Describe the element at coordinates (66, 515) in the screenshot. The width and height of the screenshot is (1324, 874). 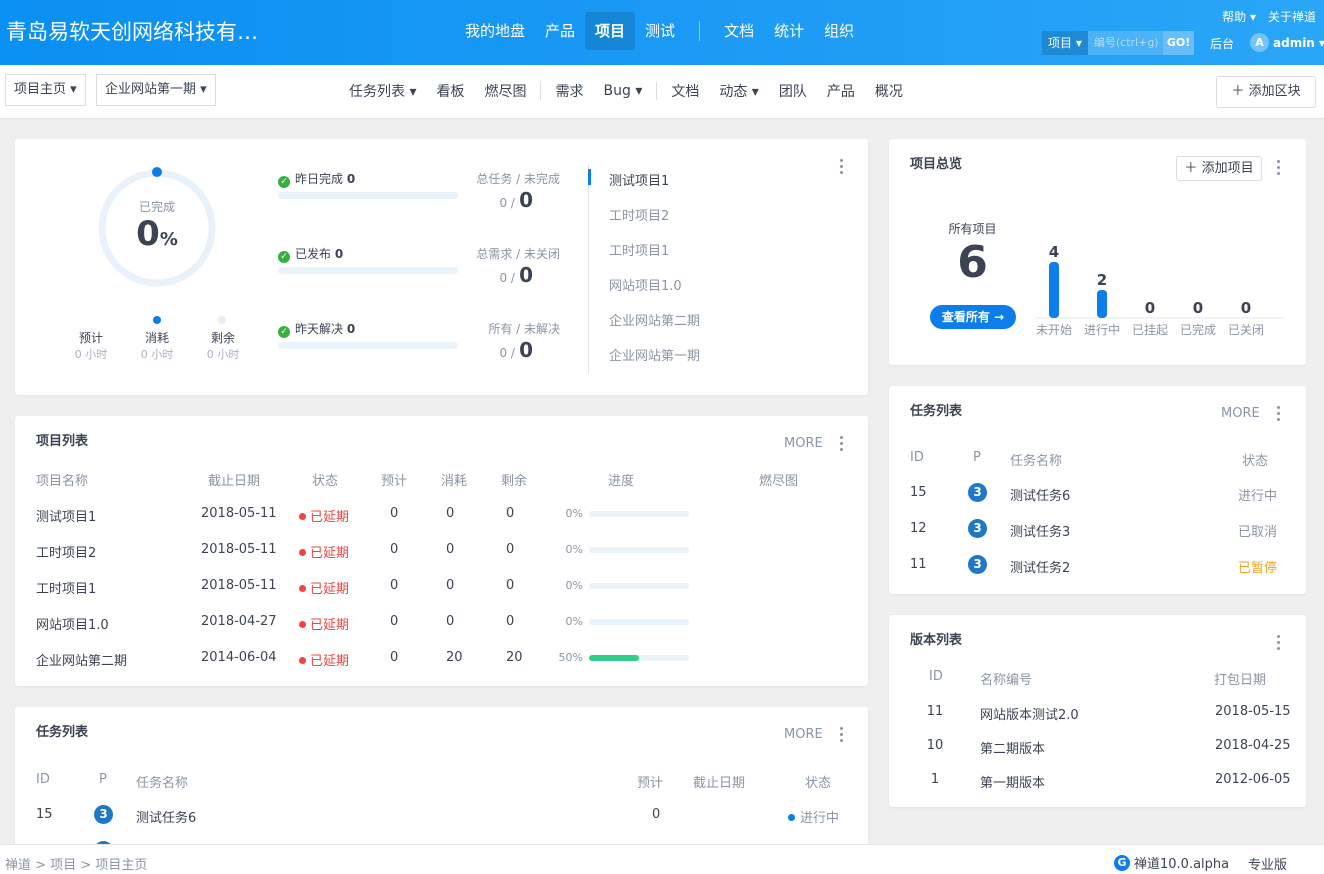
I see `project-name-link: 测试项目1` at that location.